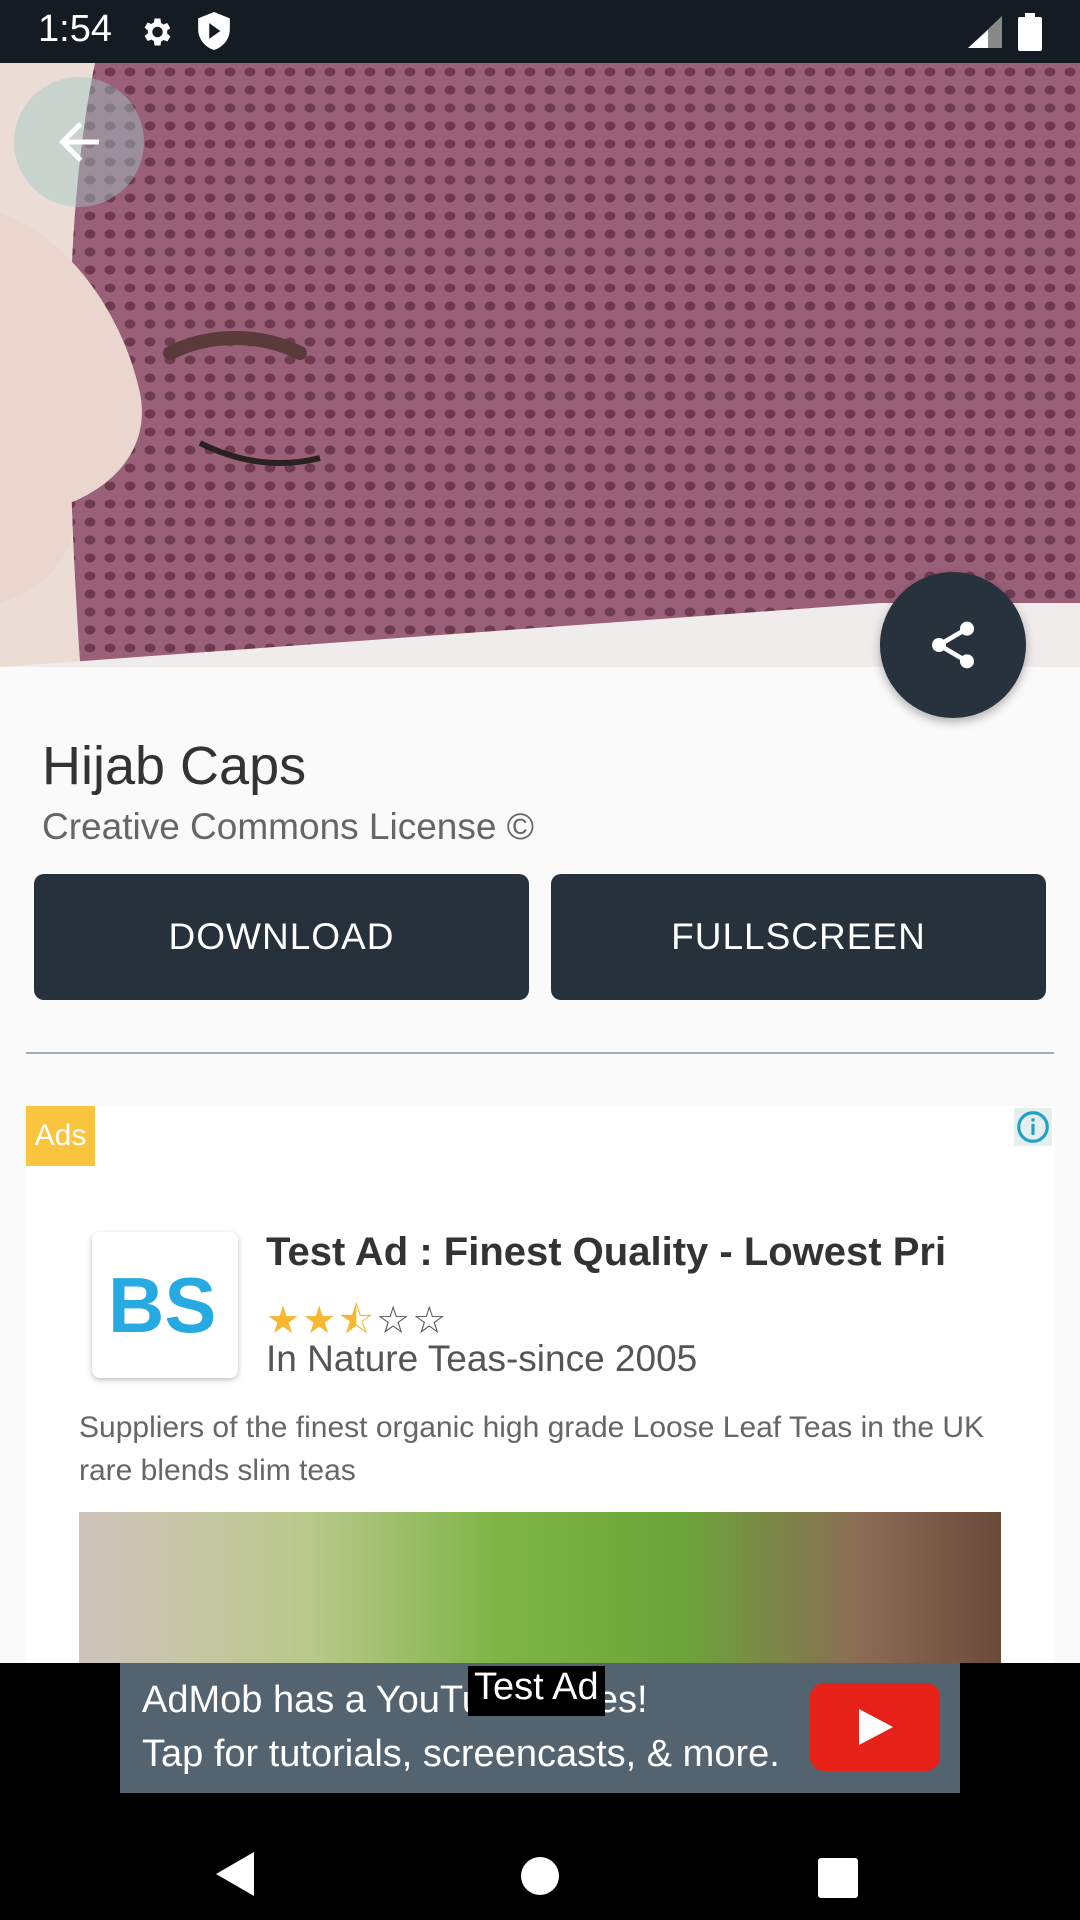  Describe the element at coordinates (461, 1754) in the screenshot. I see `banner-line-2: Tap for tutorials, screencasts, & more.` at that location.